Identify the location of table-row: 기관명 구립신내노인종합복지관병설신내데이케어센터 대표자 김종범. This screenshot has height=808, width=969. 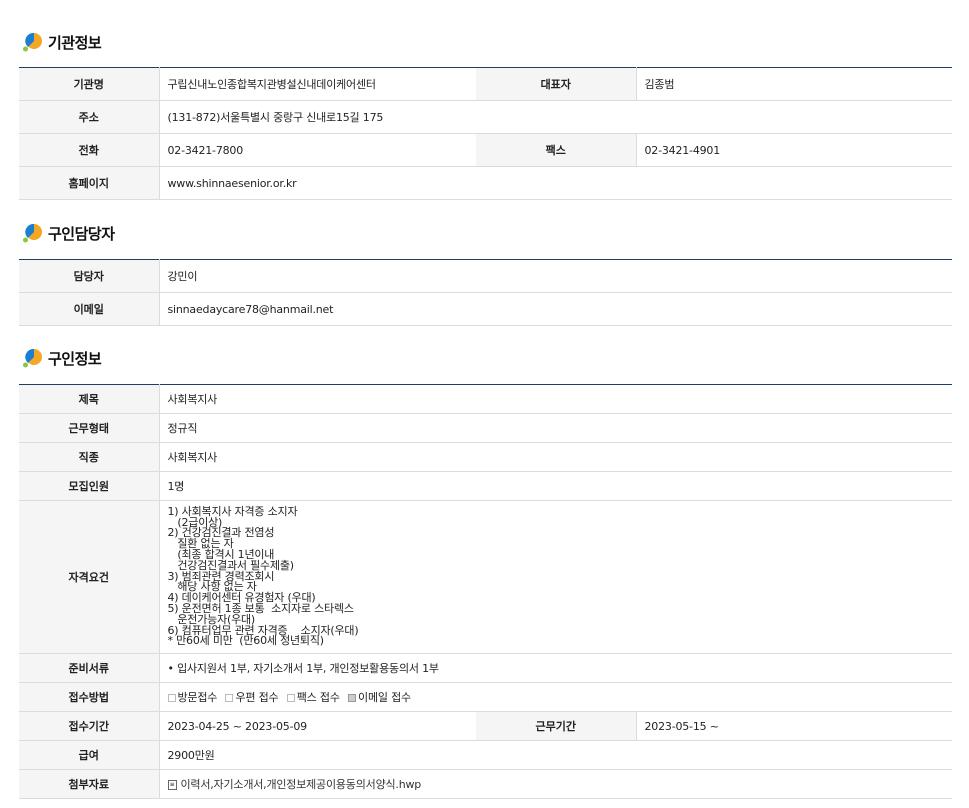
(485, 84).